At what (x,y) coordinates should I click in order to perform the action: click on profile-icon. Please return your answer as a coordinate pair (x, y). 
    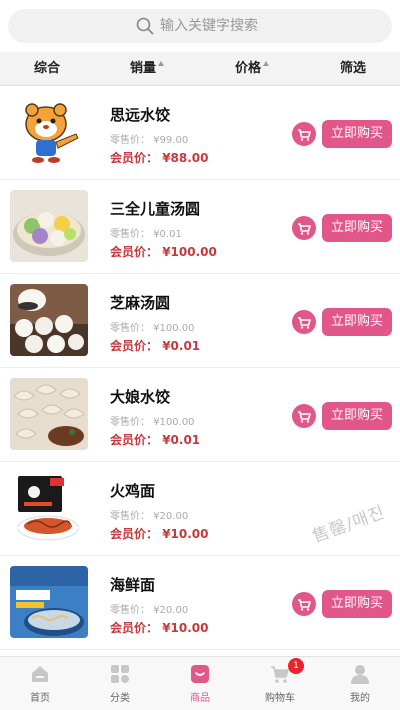
    Looking at the image, I should click on (360, 674).